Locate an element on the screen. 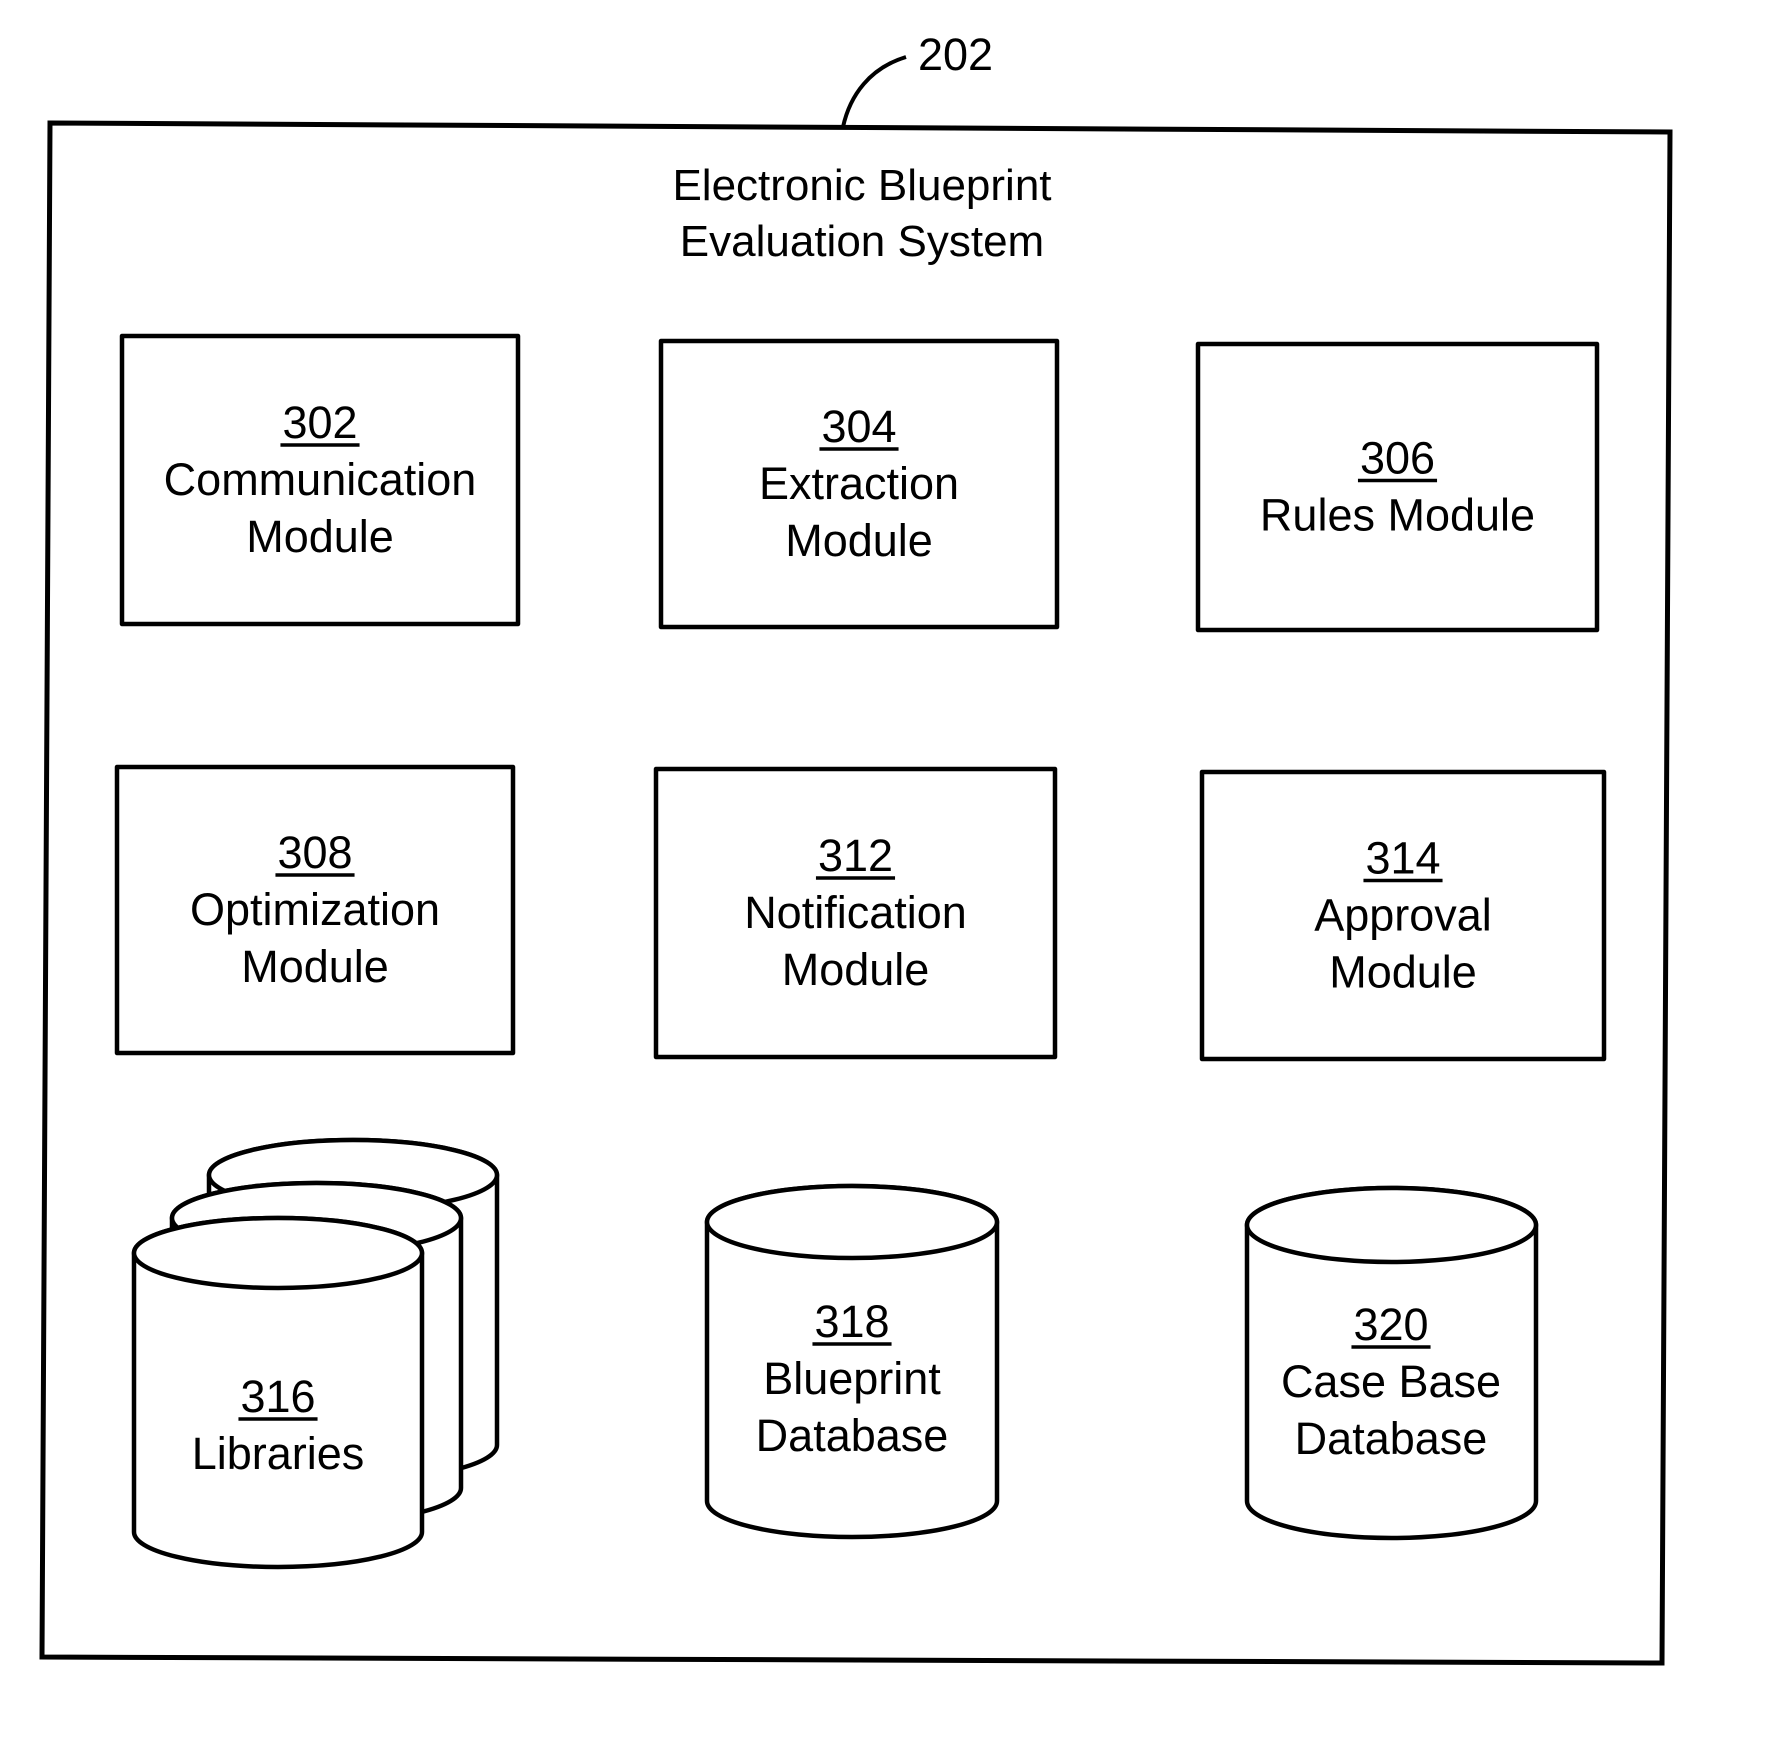 This screenshot has width=1772, height=1761. module-308: 308 Optimization Module is located at coordinates (315, 910).